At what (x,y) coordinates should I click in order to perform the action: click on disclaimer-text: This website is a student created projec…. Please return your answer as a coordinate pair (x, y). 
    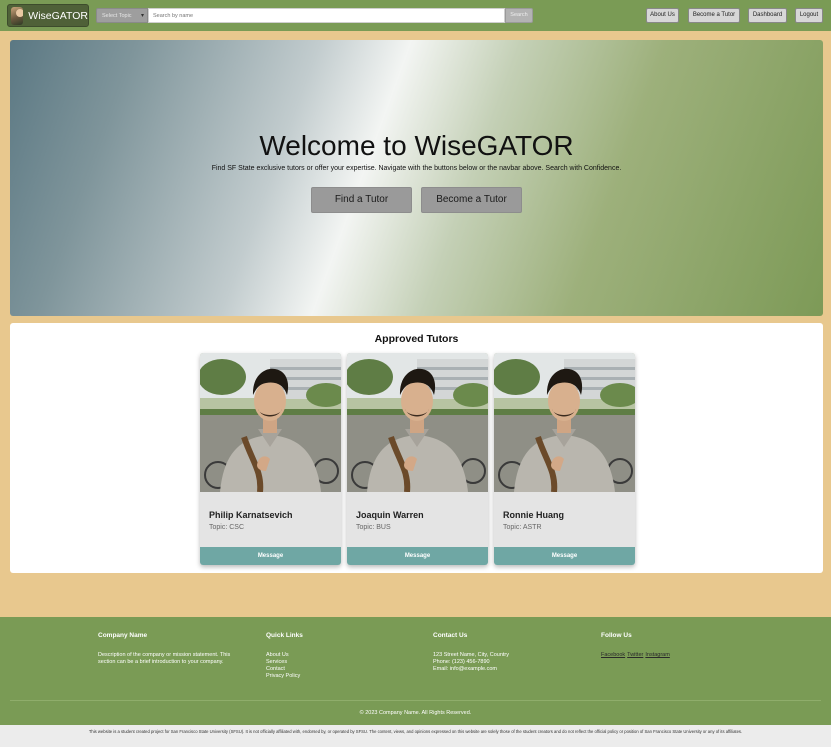
    Looking at the image, I should click on (415, 736).